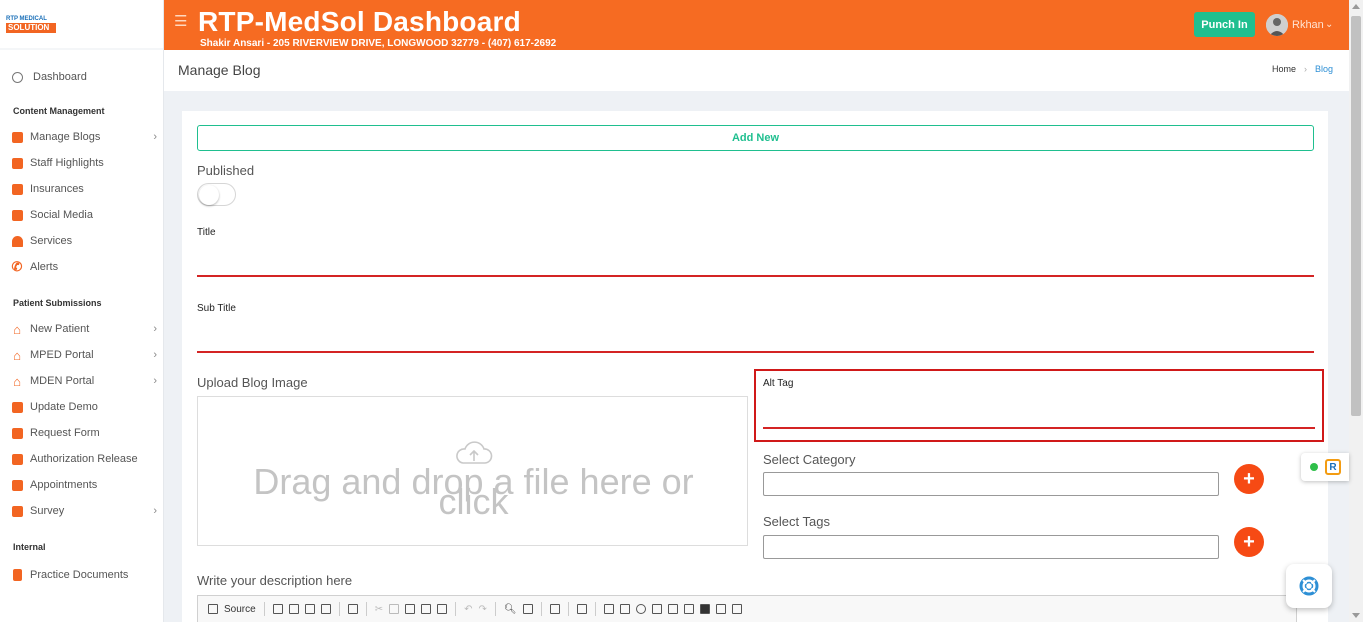  I want to click on redo-icon: ↷, so click(482, 609).